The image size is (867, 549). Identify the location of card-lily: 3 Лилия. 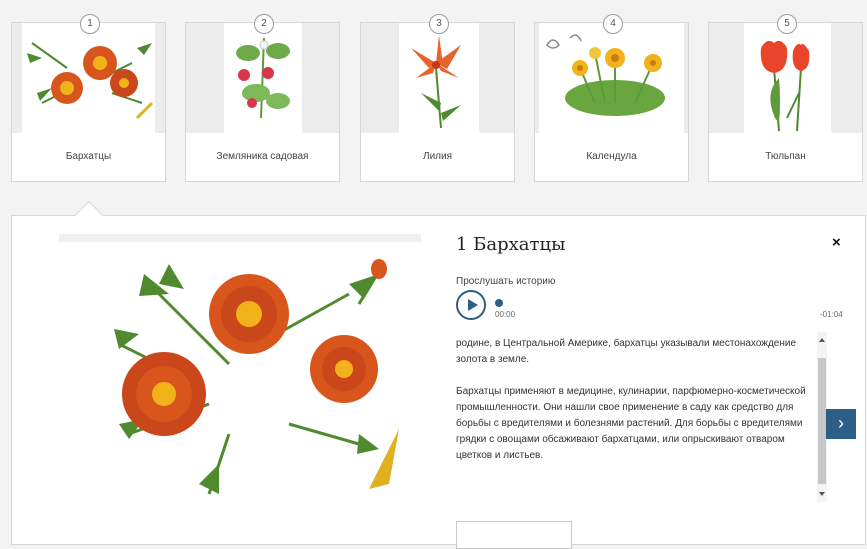
(437, 98).